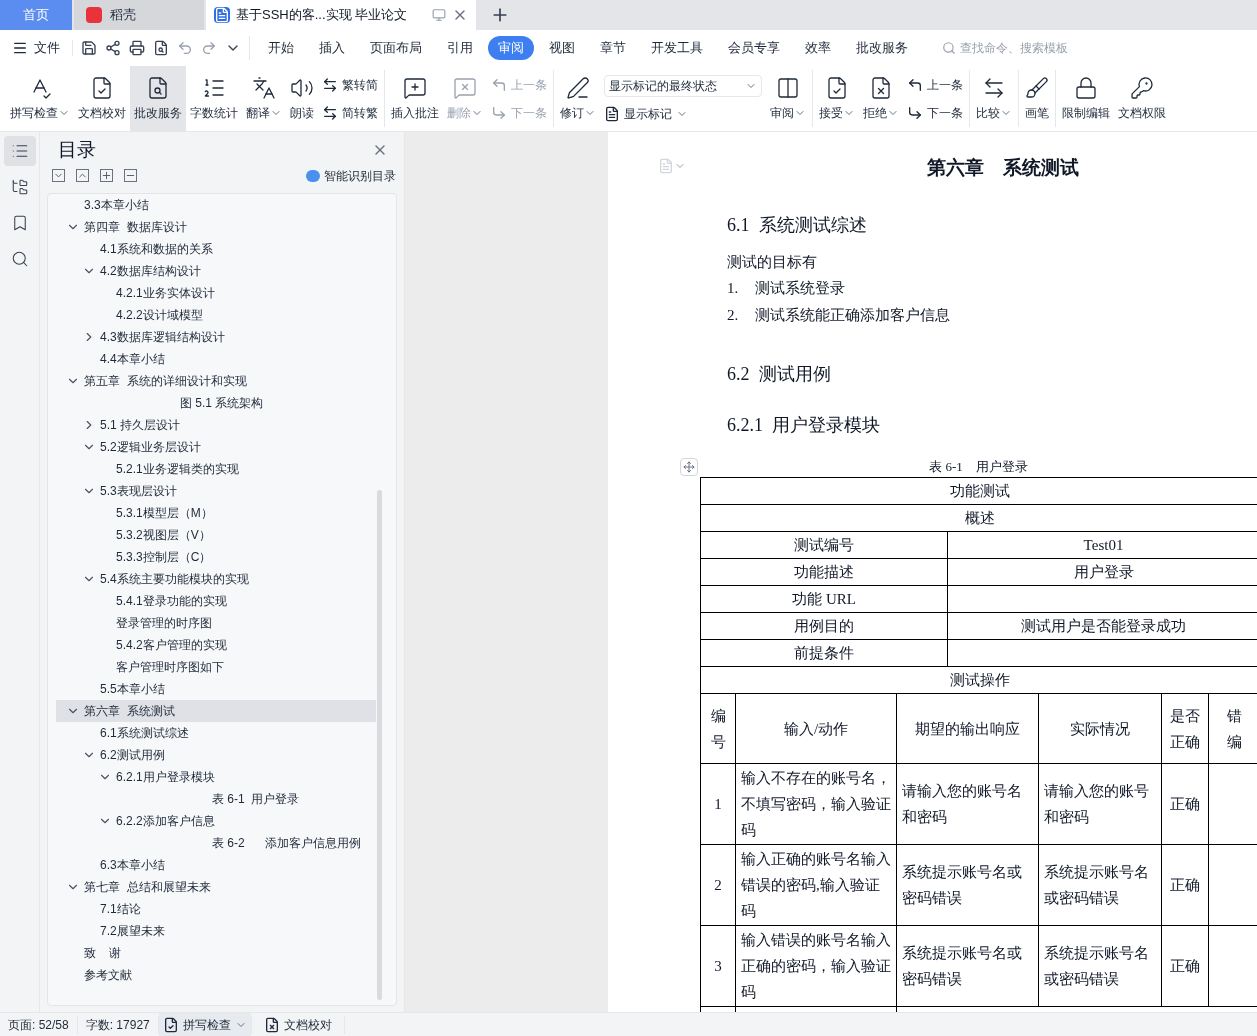 This screenshot has width=1257, height=1036. What do you see at coordinates (216, 886) in the screenshot?
I see `toc-item: 第七章 总结和展望未来` at bounding box center [216, 886].